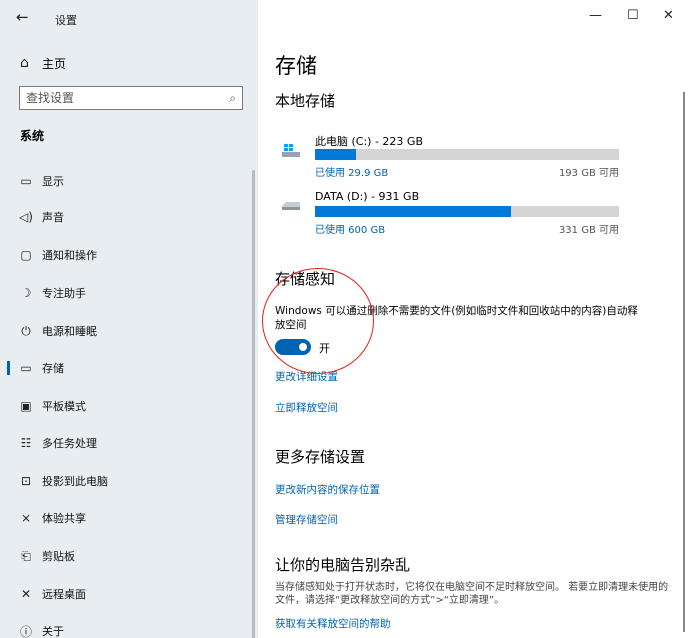 The width and height of the screenshot is (690, 638). What do you see at coordinates (369, 141) in the screenshot?
I see `drive-name: 此电脑 (C:) - 223 GB` at bounding box center [369, 141].